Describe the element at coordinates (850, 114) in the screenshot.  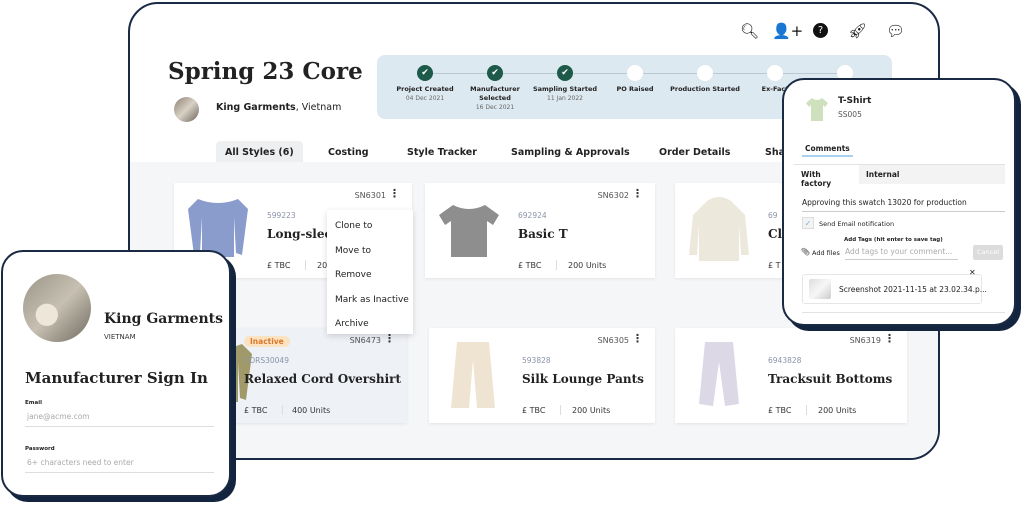
I see `item-code: SS005` at that location.